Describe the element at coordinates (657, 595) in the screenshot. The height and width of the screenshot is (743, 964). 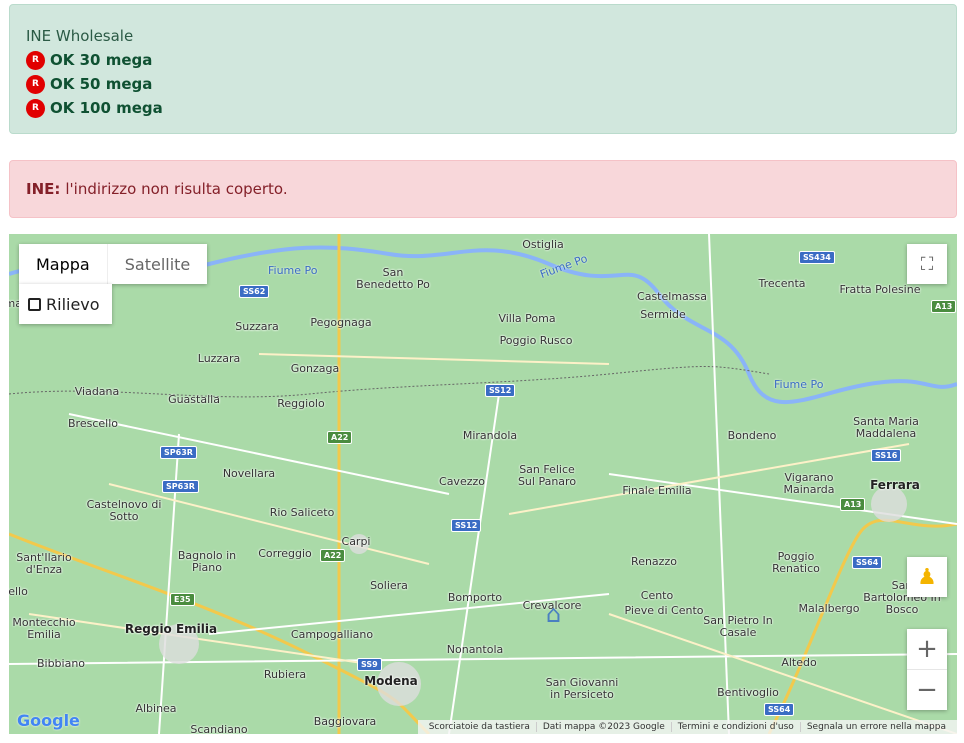
I see `place-label: Cento` at that location.